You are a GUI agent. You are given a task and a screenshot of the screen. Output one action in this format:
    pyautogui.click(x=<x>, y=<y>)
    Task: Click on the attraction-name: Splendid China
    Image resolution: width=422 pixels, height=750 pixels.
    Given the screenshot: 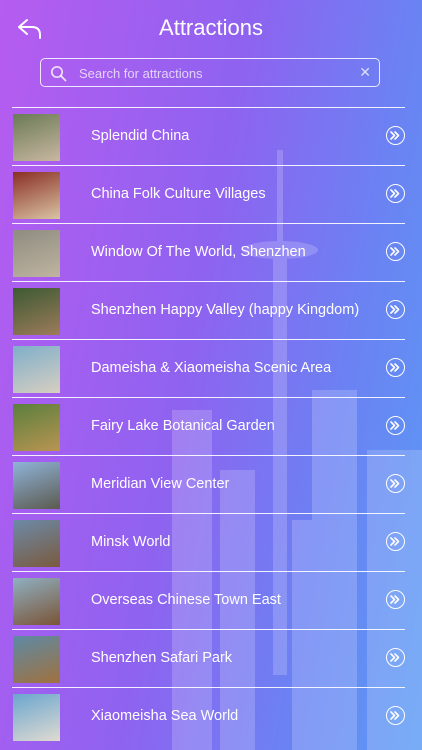 What is the action you would take?
    pyautogui.click(x=140, y=136)
    